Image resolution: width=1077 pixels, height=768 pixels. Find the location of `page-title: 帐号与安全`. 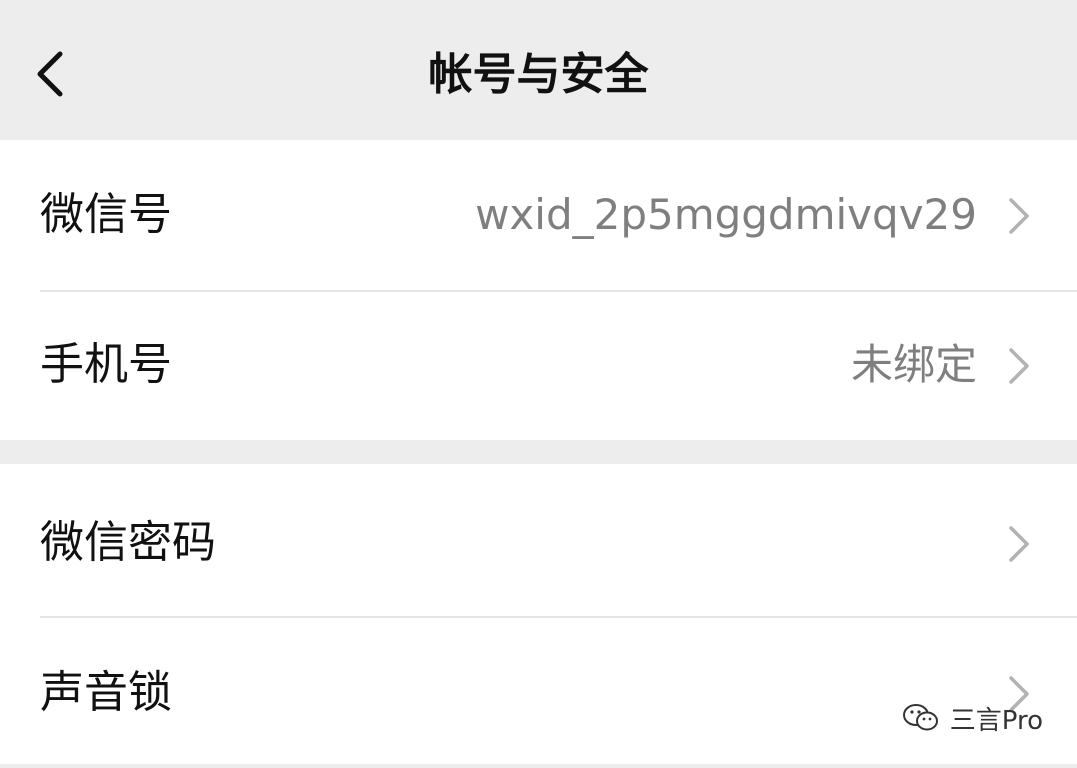

page-title: 帐号与安全 is located at coordinates (538, 74).